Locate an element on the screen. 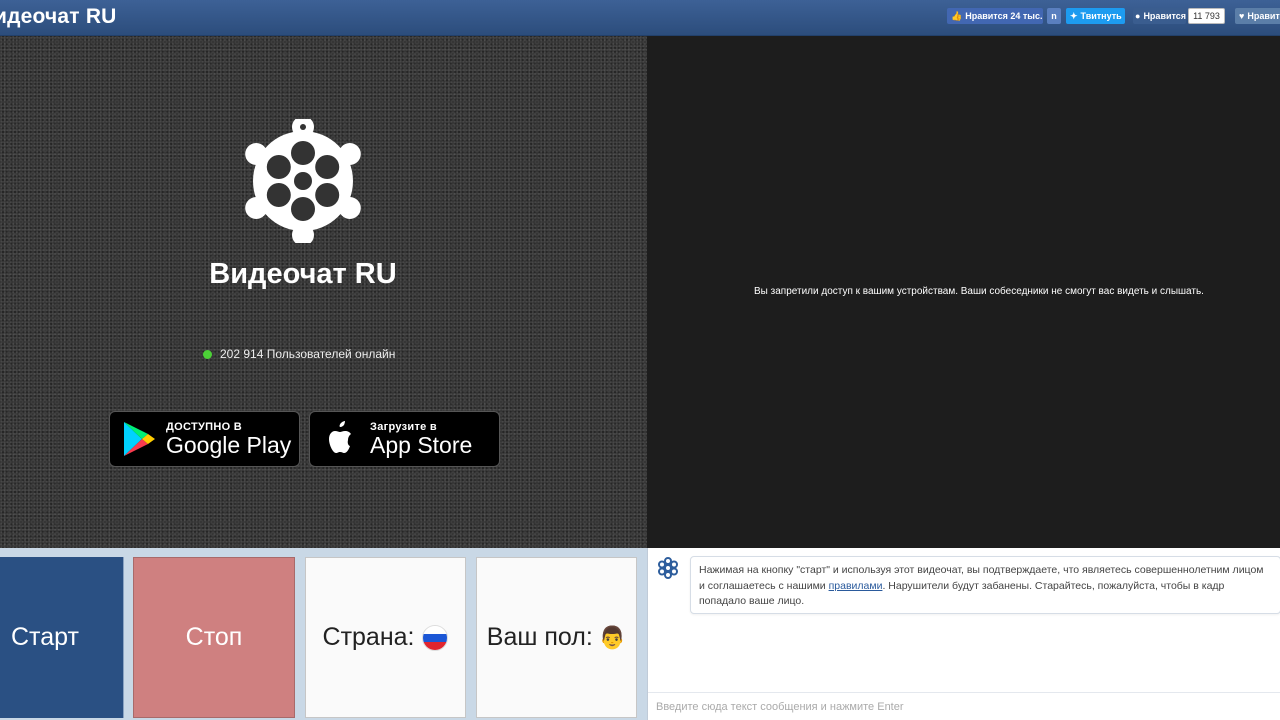 The height and width of the screenshot is (720, 1280). start-button: Старт is located at coordinates (62, 637).